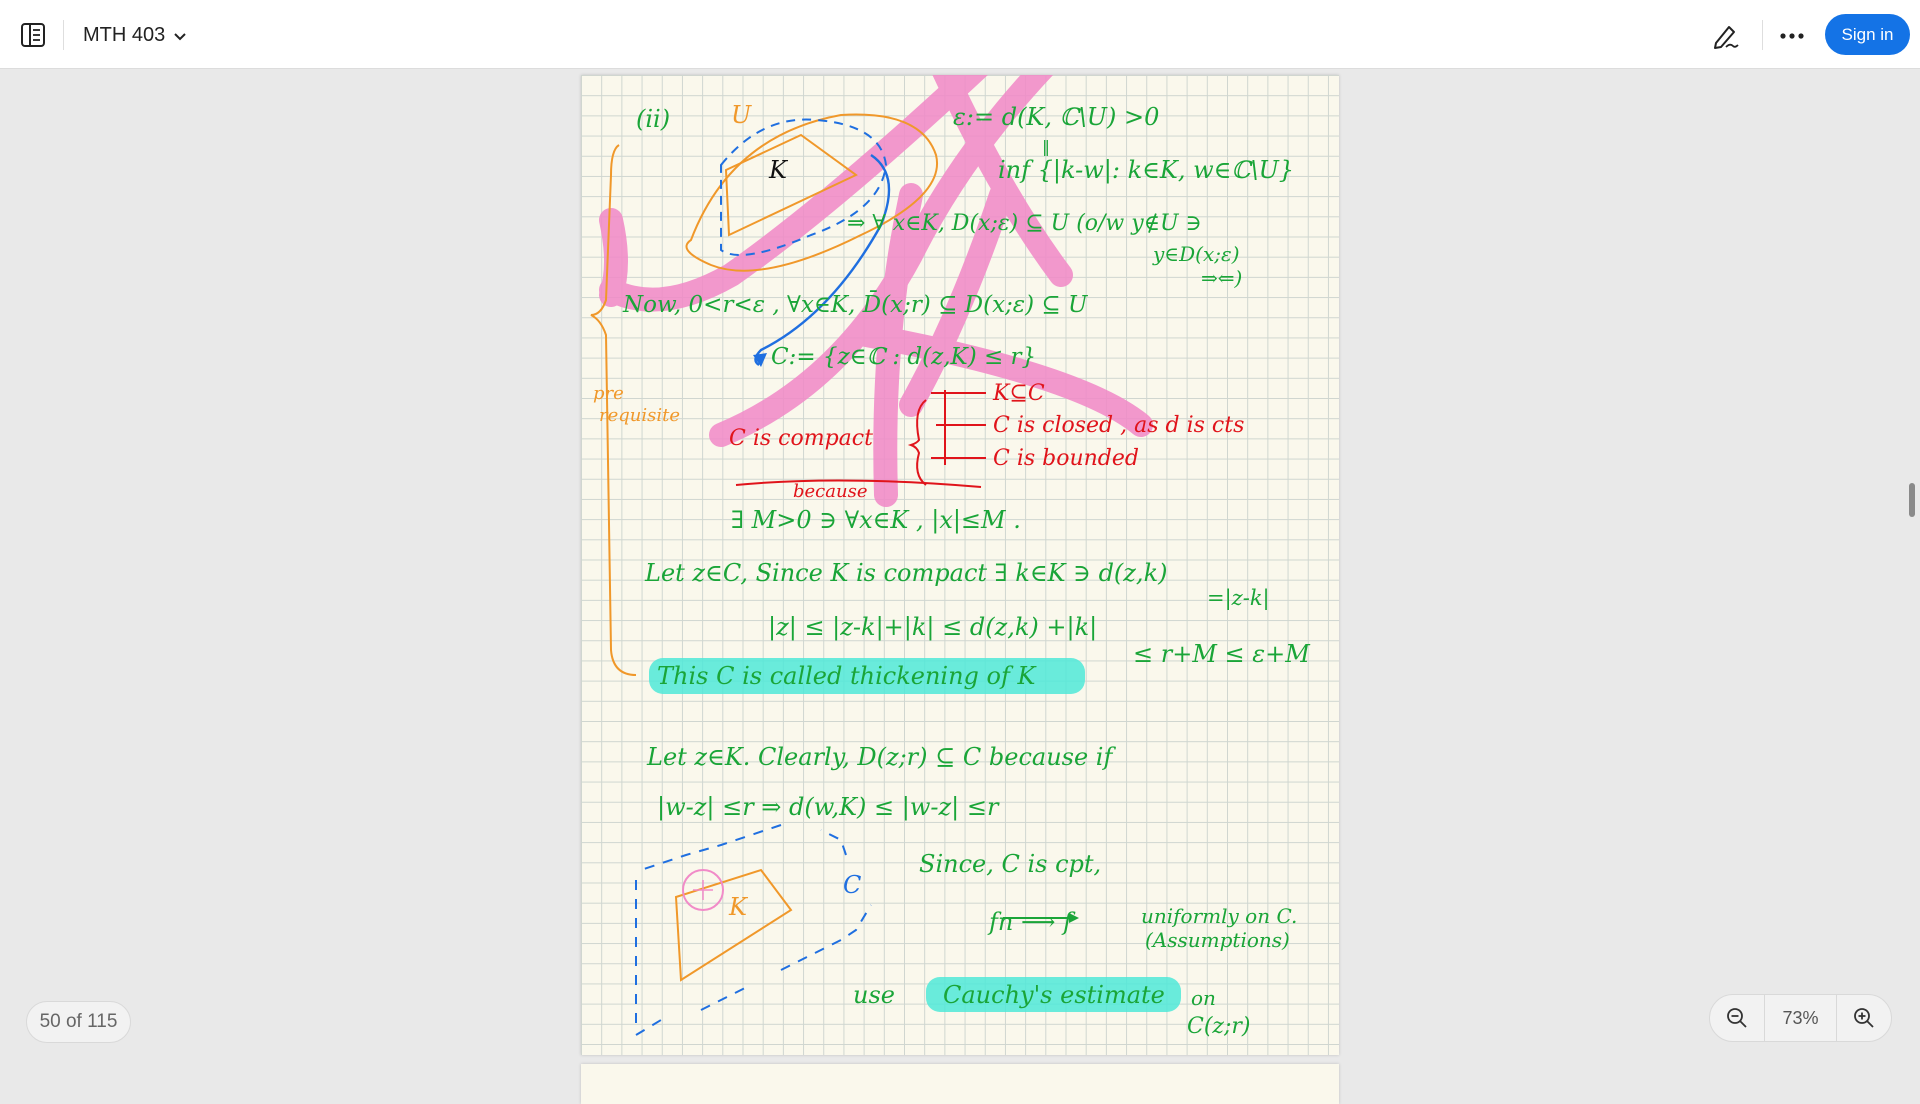  I want to click on note-cauchy: Cauchy's estimate, so click(1054, 995).